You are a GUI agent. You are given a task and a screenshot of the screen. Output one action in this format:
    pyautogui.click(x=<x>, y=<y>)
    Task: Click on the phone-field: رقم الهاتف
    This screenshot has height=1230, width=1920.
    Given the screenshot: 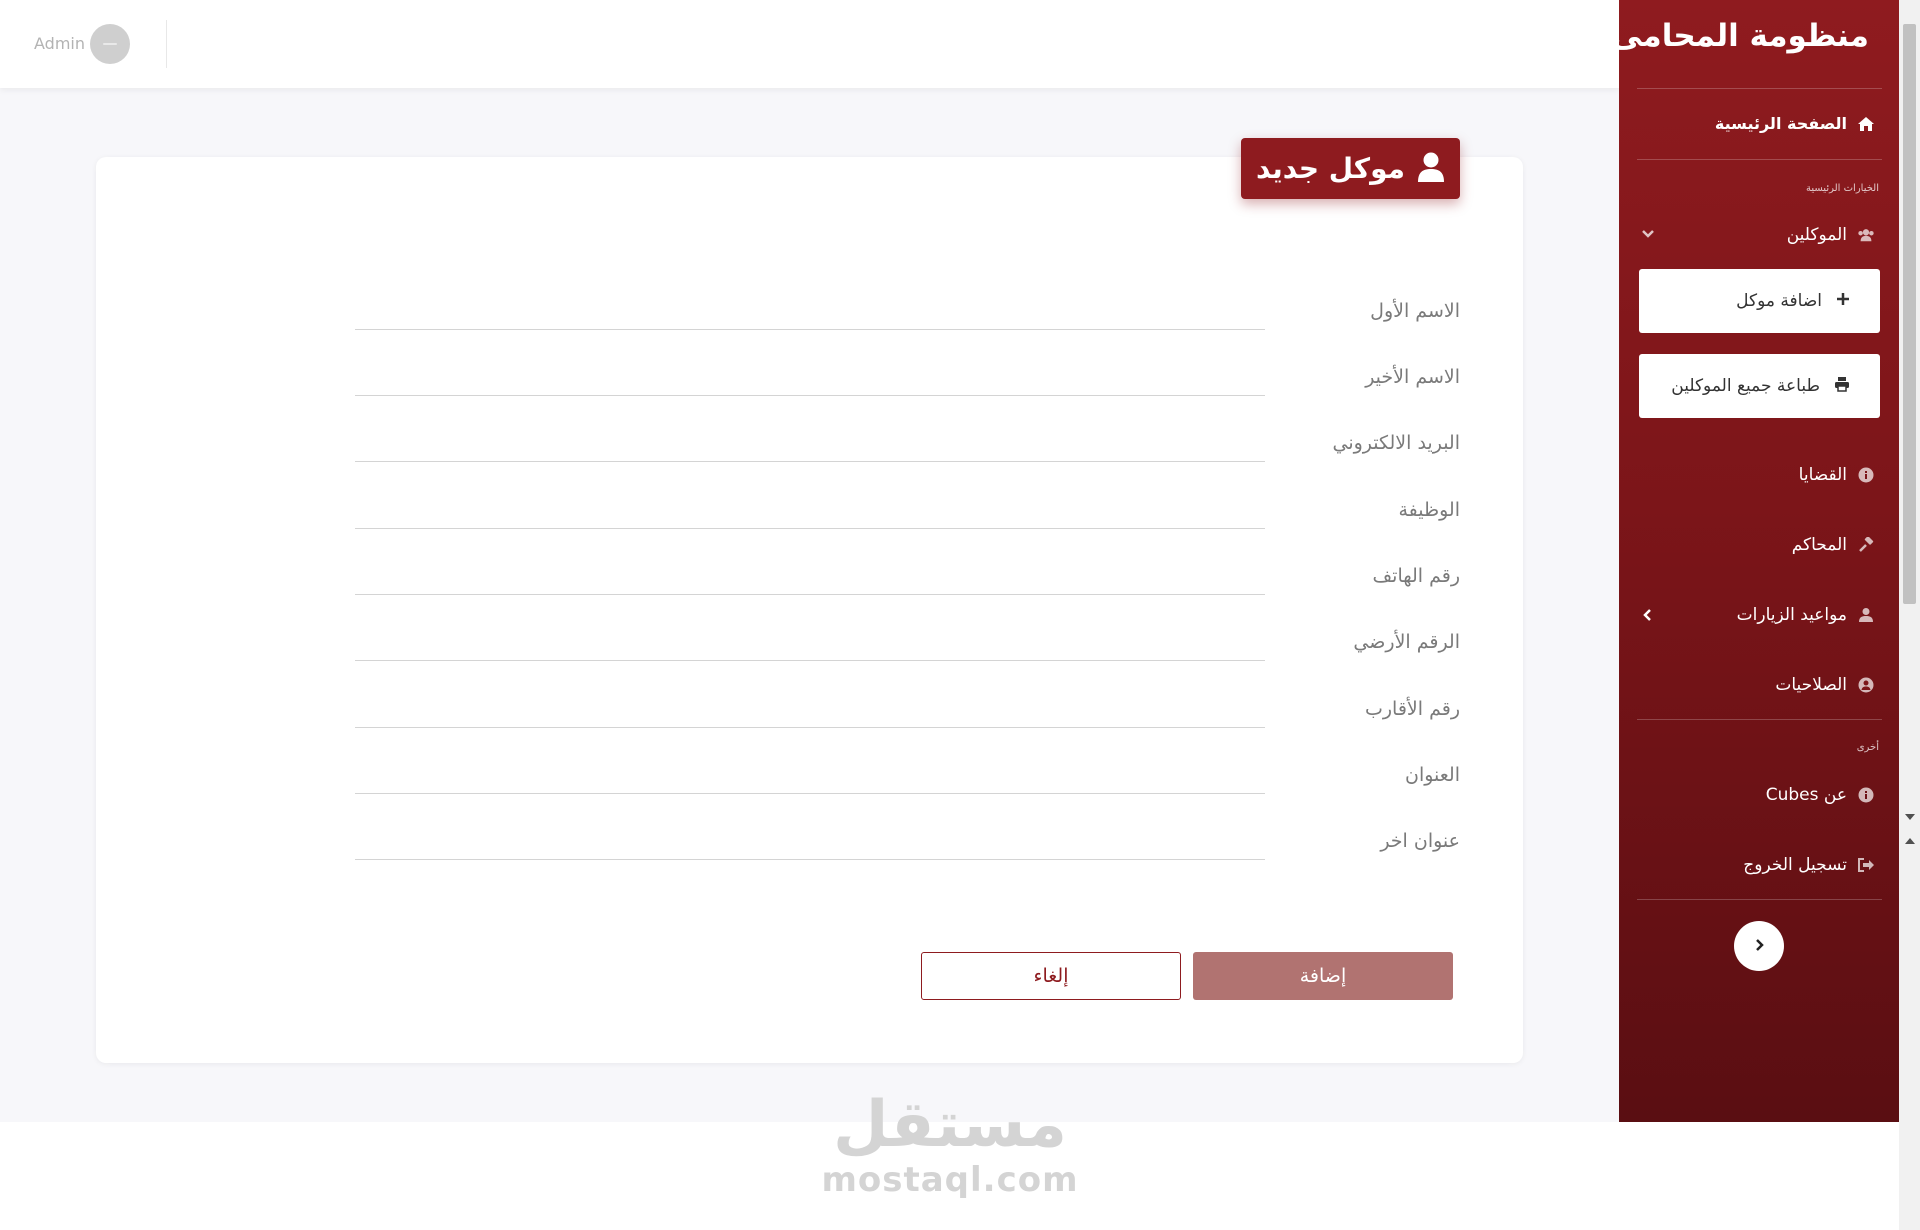 What is the action you would take?
    pyautogui.click(x=907, y=580)
    